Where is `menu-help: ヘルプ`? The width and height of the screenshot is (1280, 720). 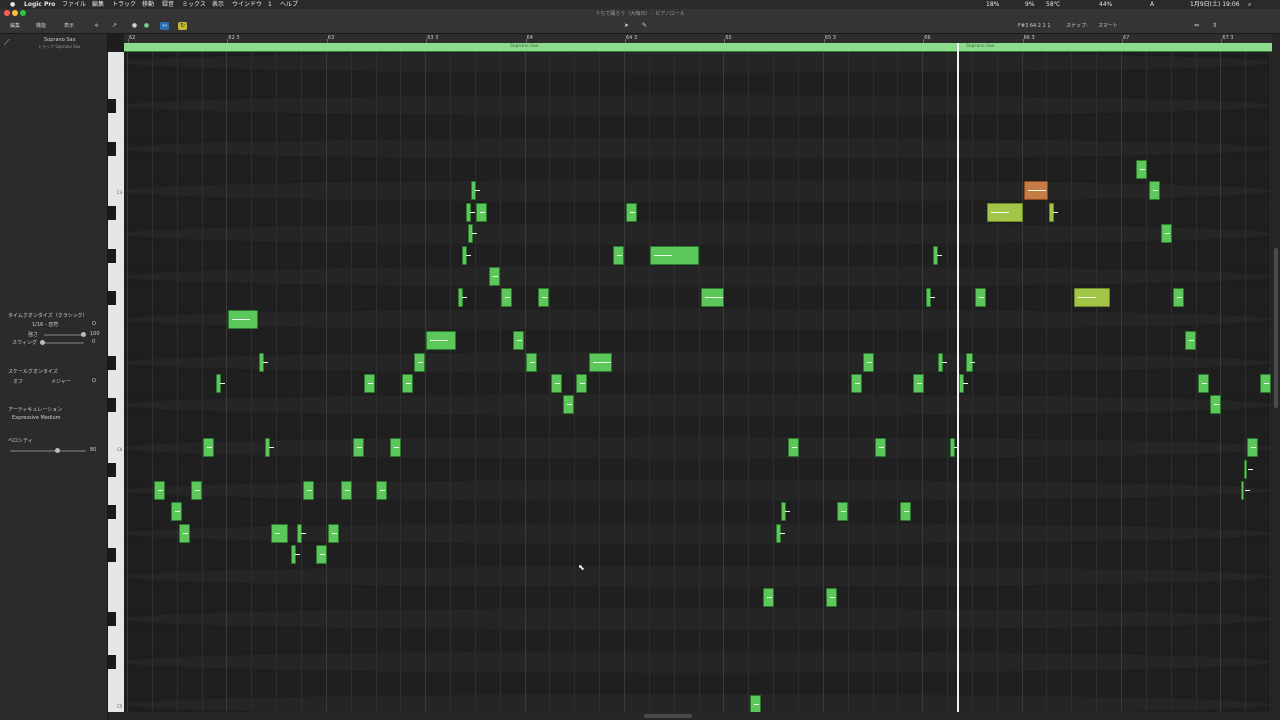 menu-help: ヘルプ is located at coordinates (289, 4).